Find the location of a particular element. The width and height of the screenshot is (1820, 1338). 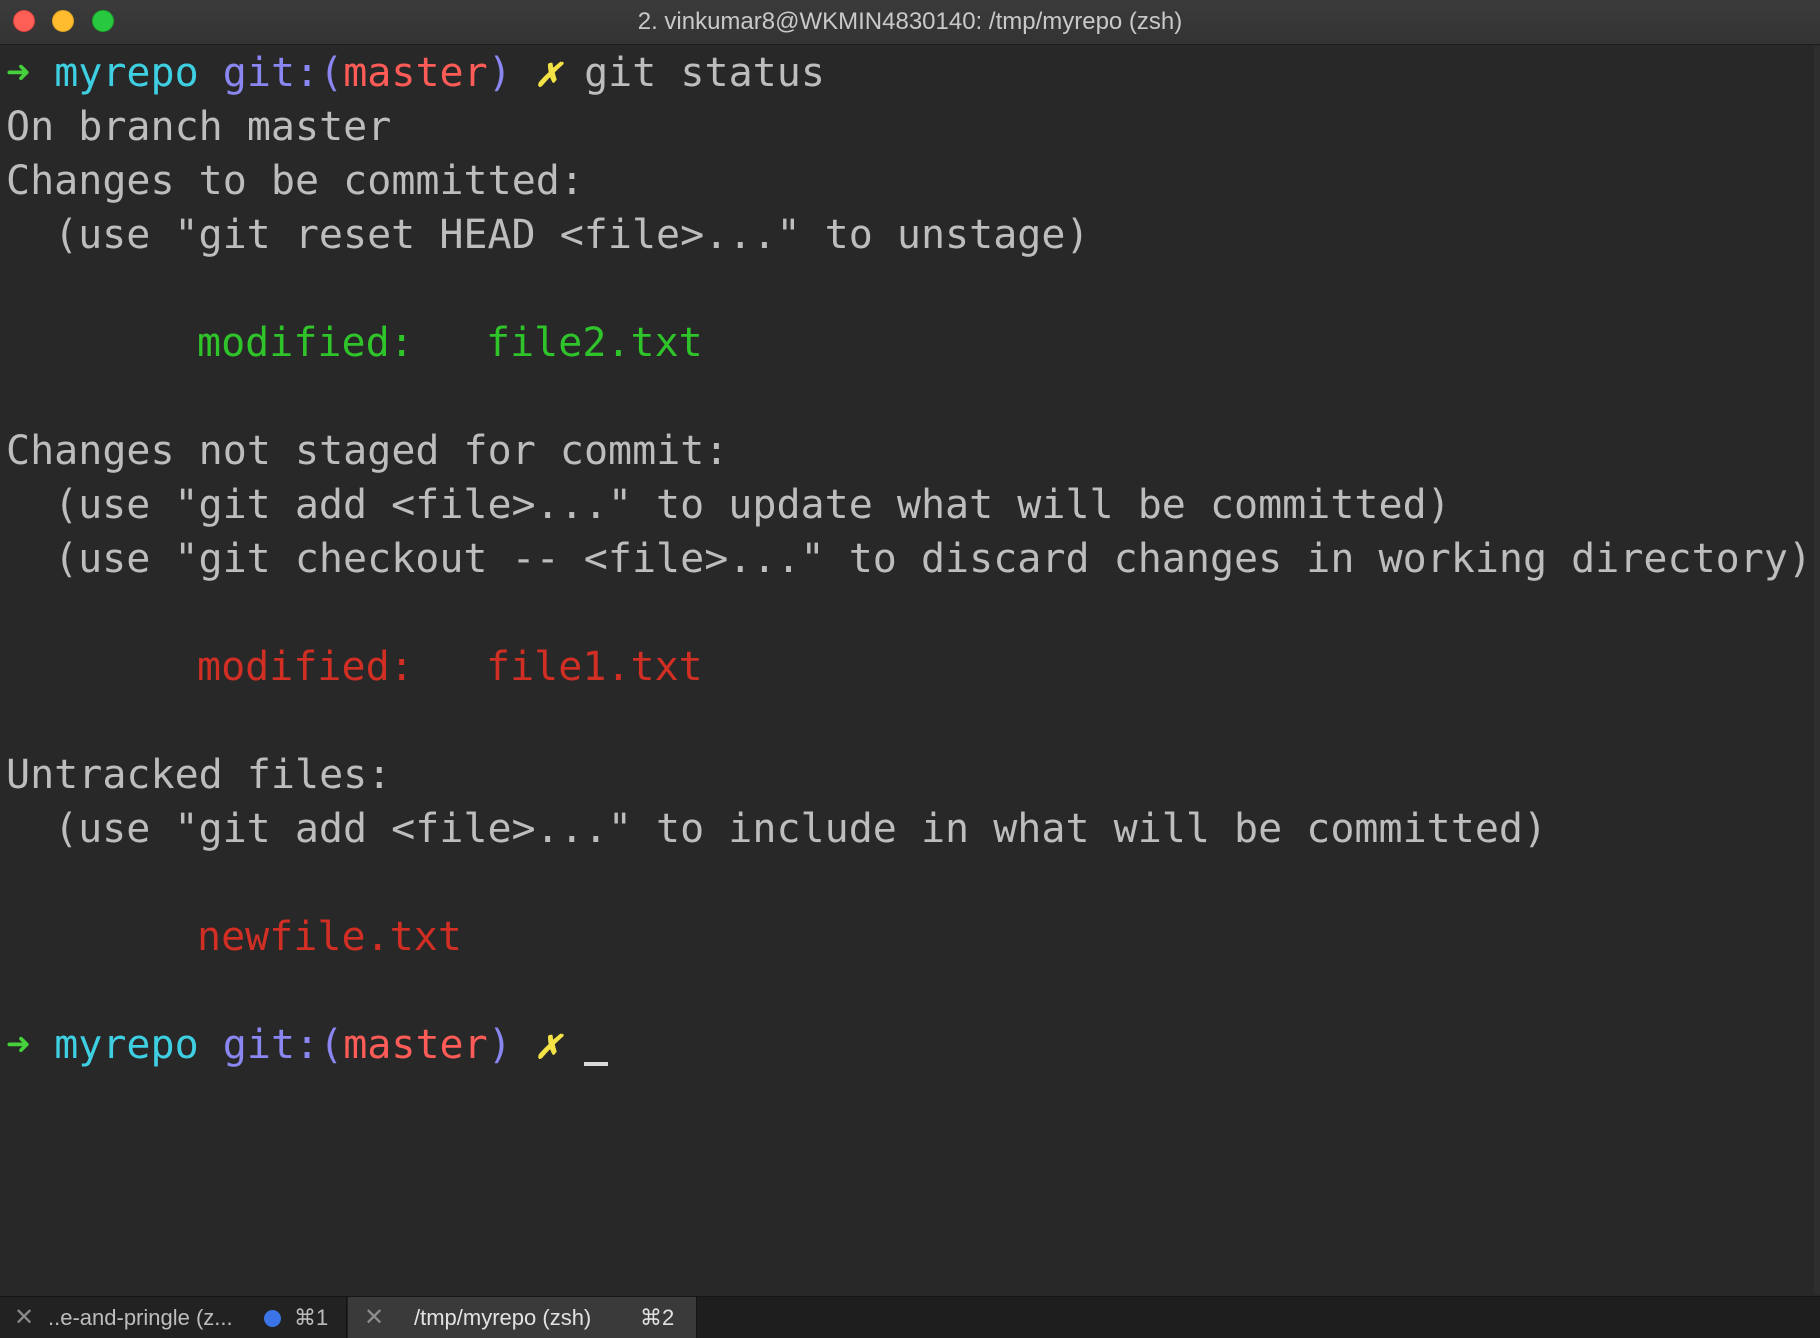

unstaged-file-status: modified: is located at coordinates (305, 667).